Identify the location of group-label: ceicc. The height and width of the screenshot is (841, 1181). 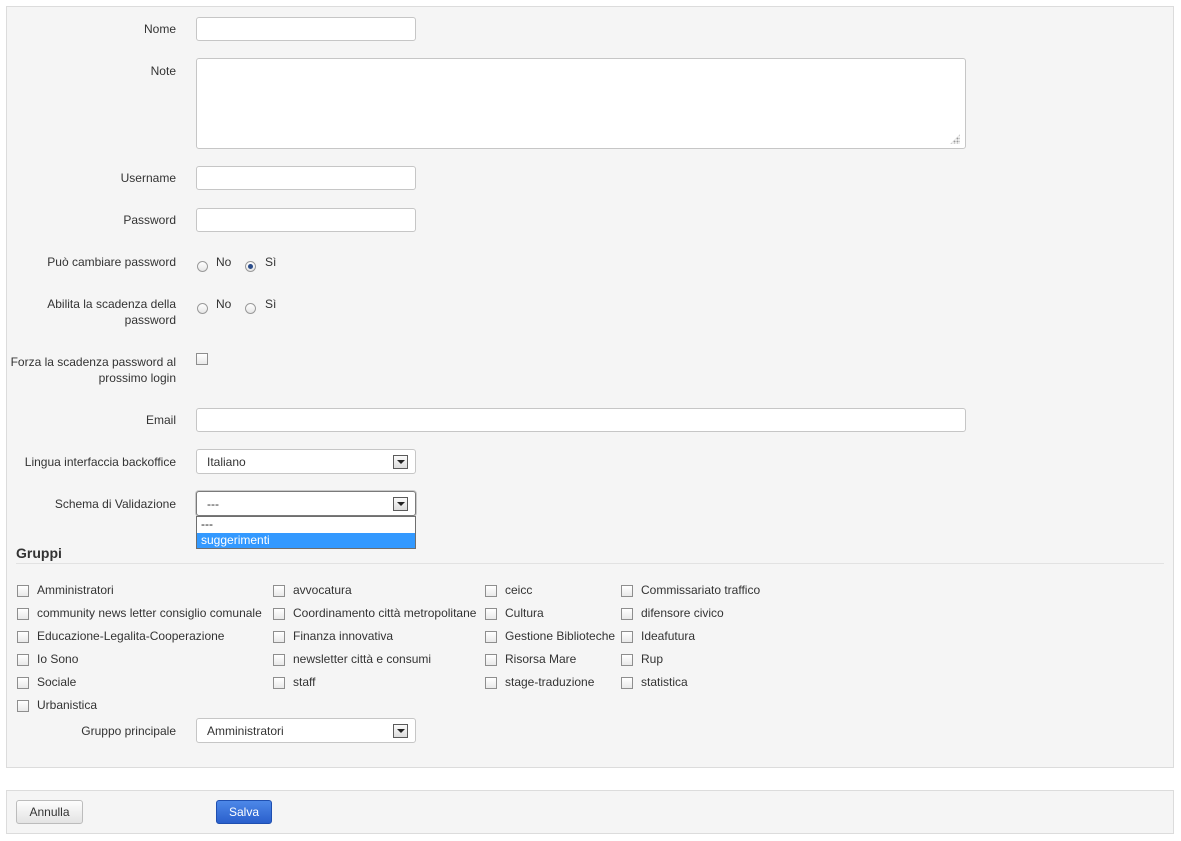
(519, 590).